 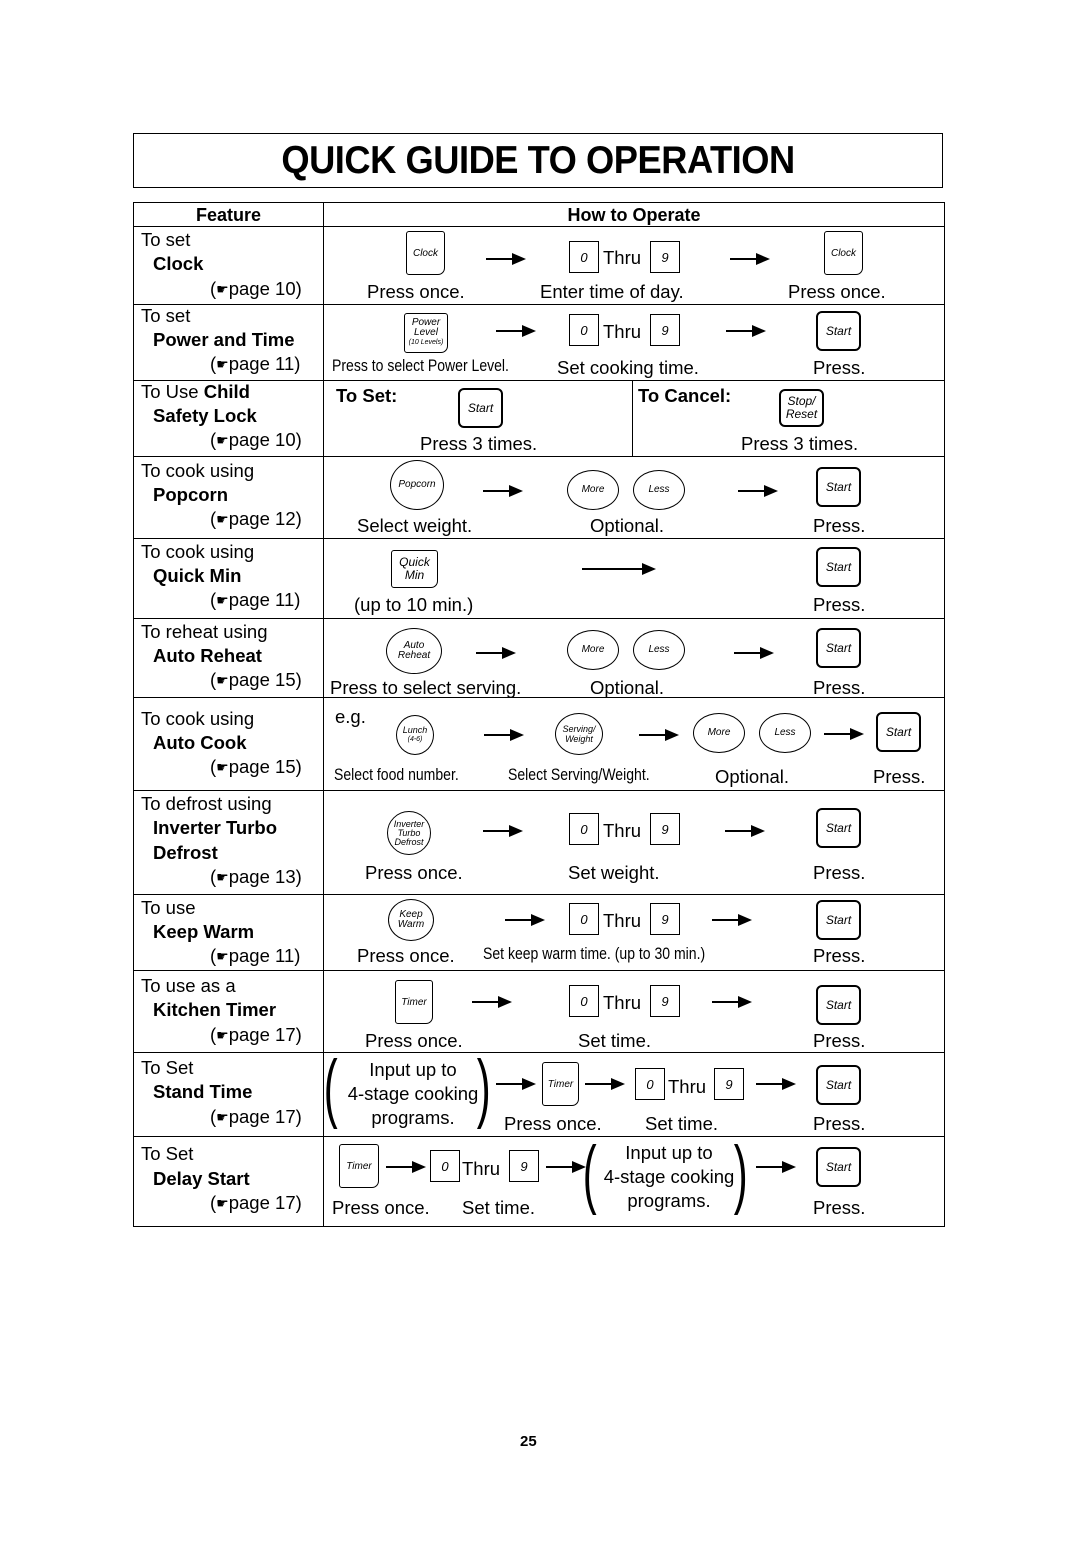 What do you see at coordinates (207, 655) in the screenshot?
I see `feature-name: Auto Reheat` at bounding box center [207, 655].